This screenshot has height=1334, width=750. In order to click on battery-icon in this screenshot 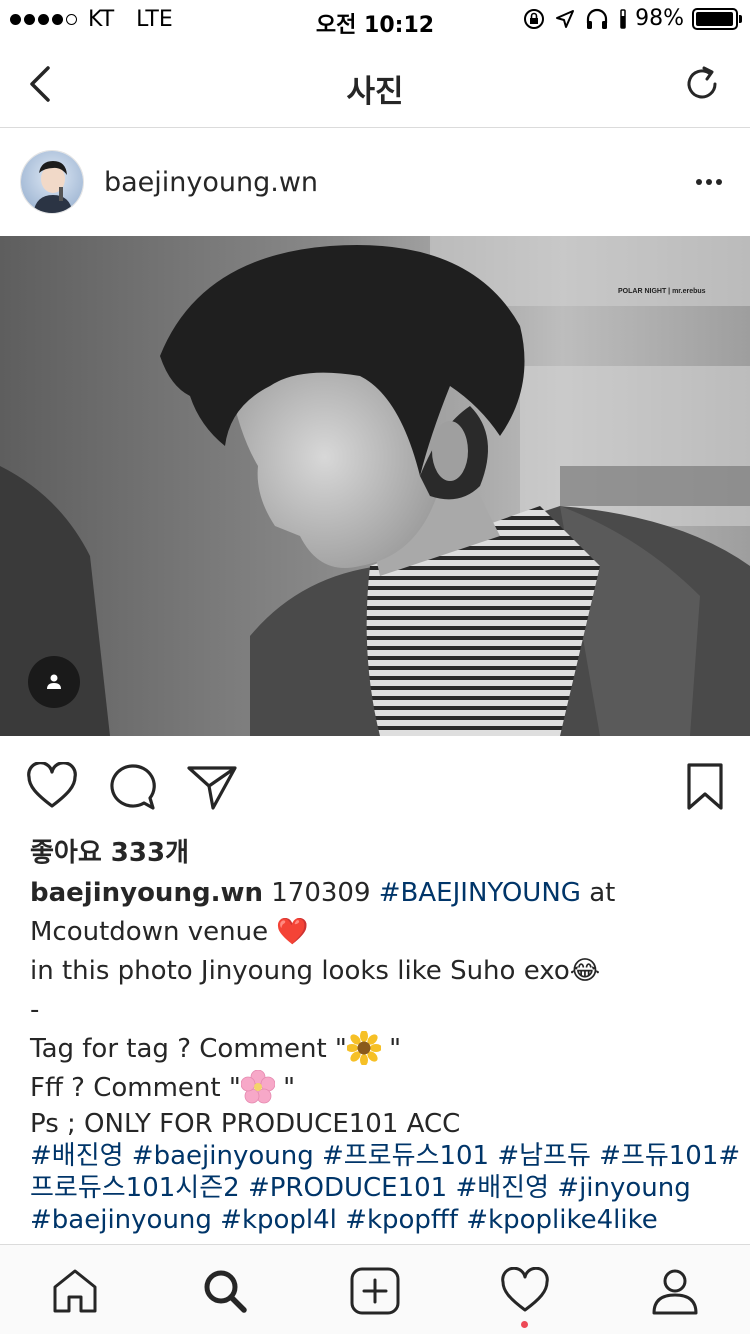, I will do `click(717, 18)`.